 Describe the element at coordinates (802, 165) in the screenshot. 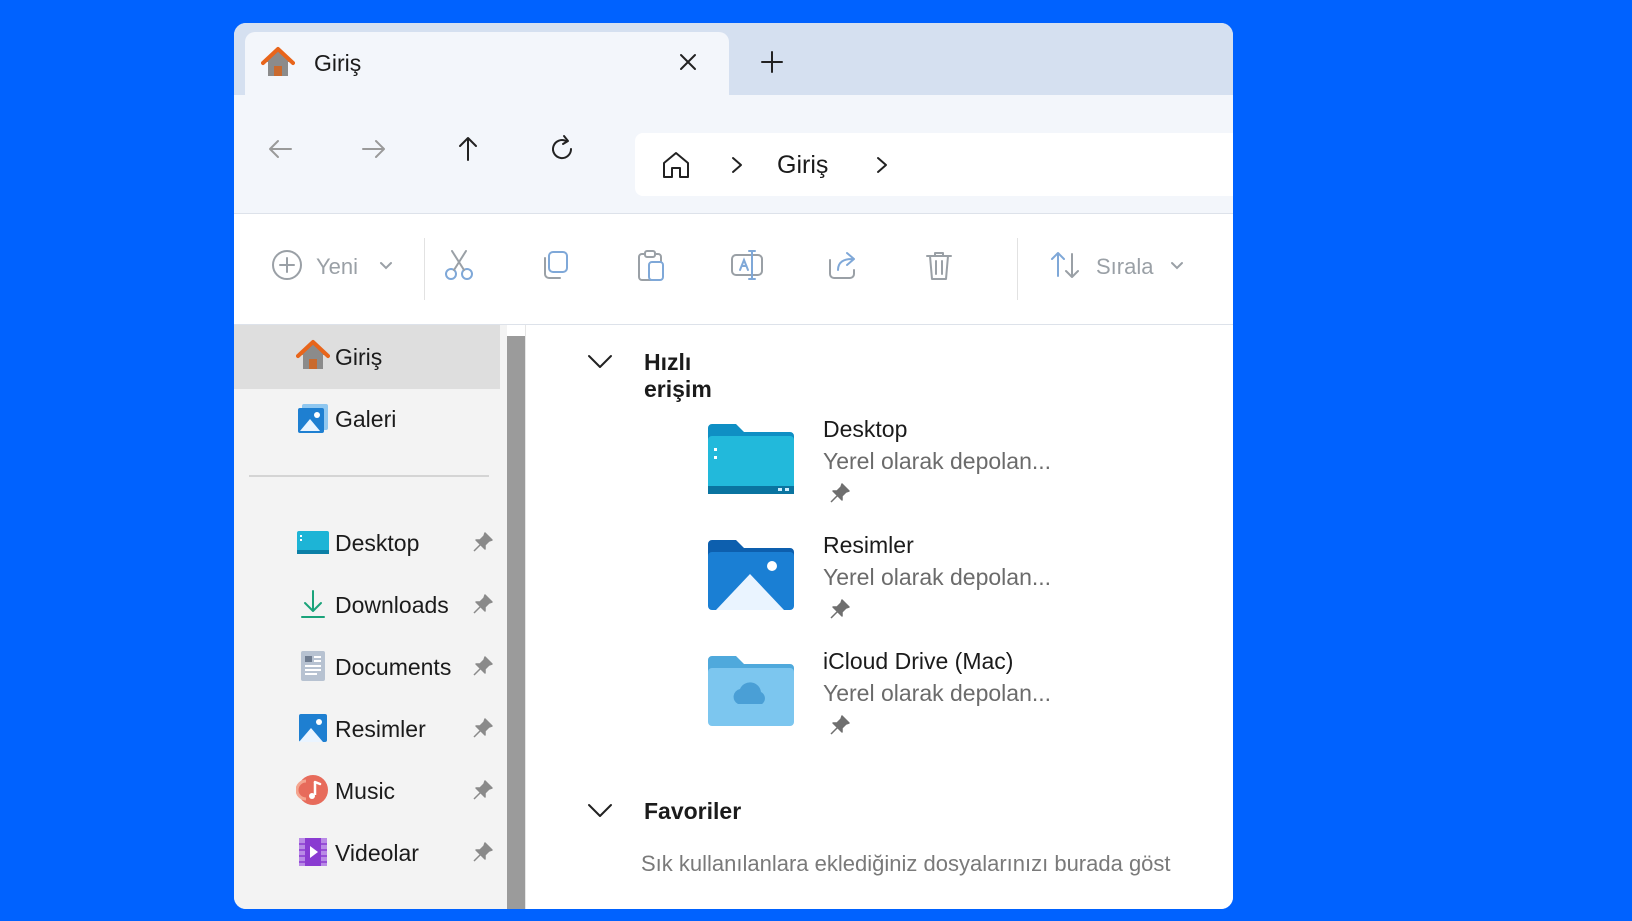

I see `breadcrumb-home: Giriş` at that location.